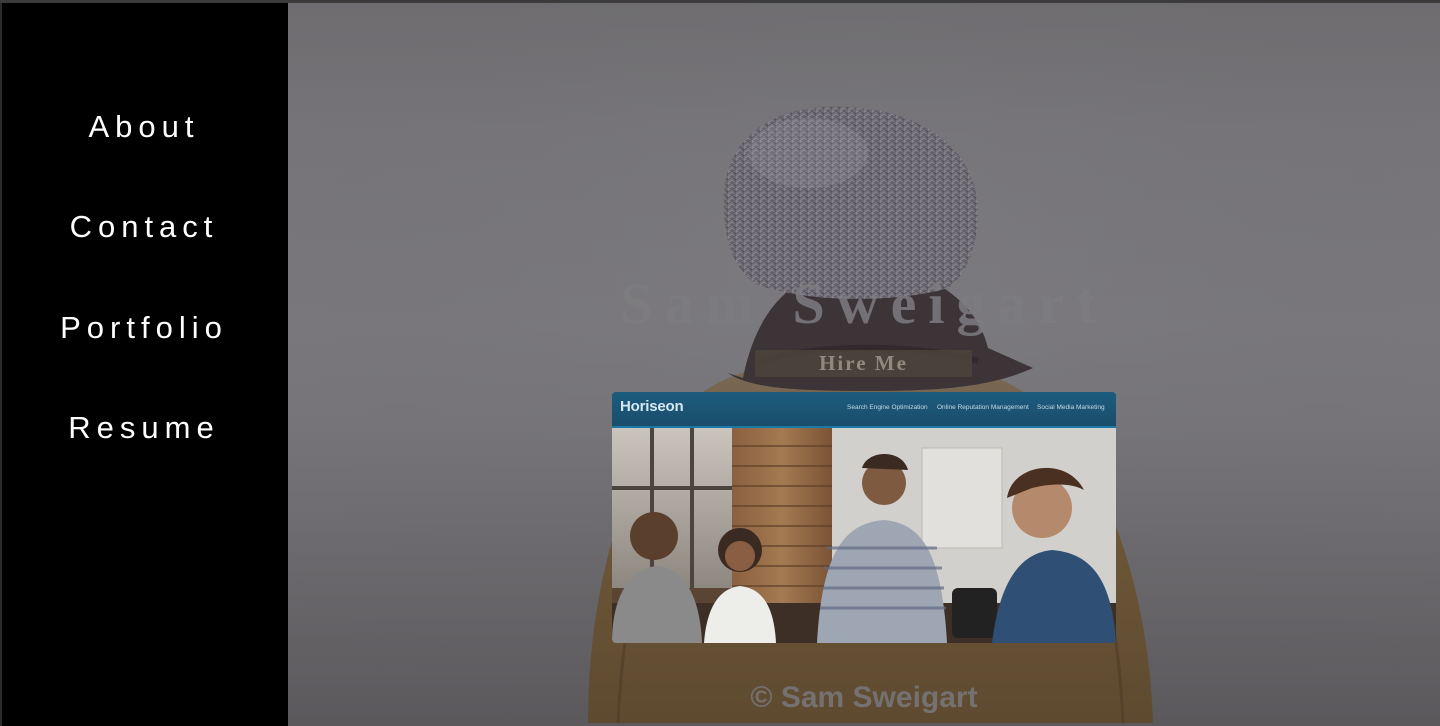 This screenshot has height=726, width=1440. I want to click on project-site-nav-item: Social Media Marketing, so click(1071, 407).